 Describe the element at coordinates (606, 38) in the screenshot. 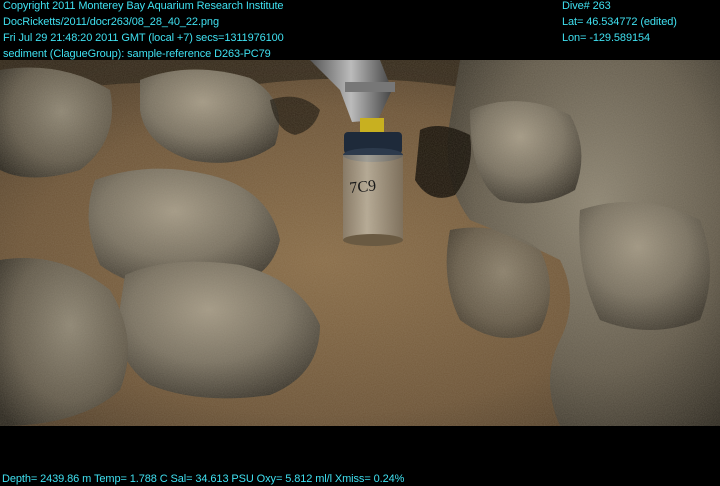

I see `longitude: Lon= -129.589154` at that location.